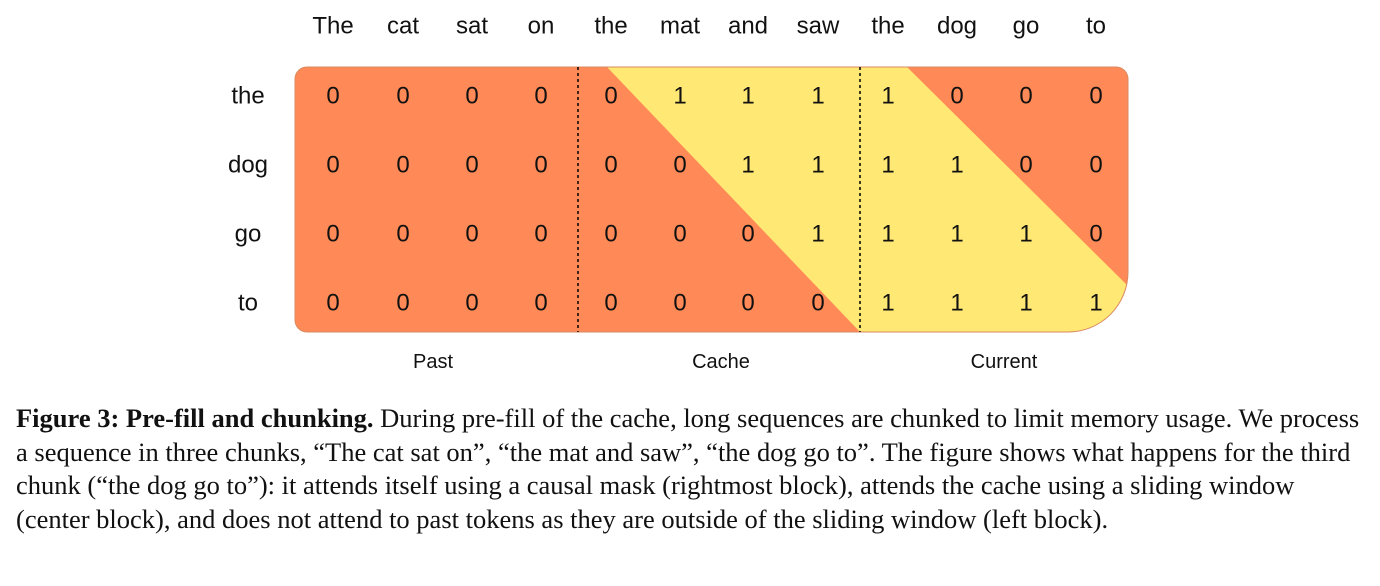 This screenshot has width=1380, height=586. I want to click on column-token-label: go, so click(1026, 26).